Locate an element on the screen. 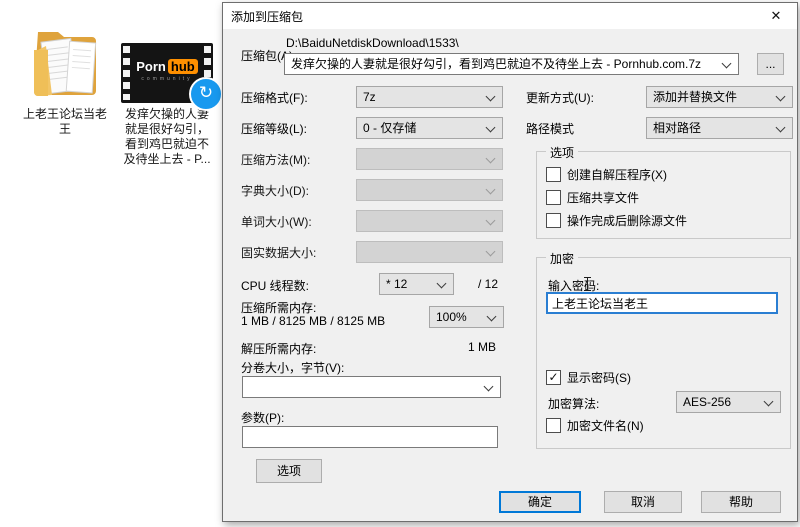 Image resolution: width=800 pixels, height=527 pixels. help-button: 帮助 is located at coordinates (741, 502).